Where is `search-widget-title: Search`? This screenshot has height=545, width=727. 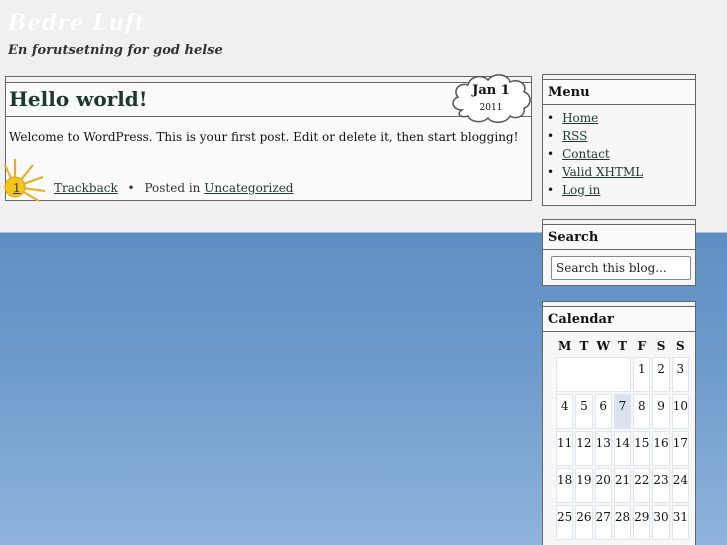 search-widget-title: Search is located at coordinates (619, 237).